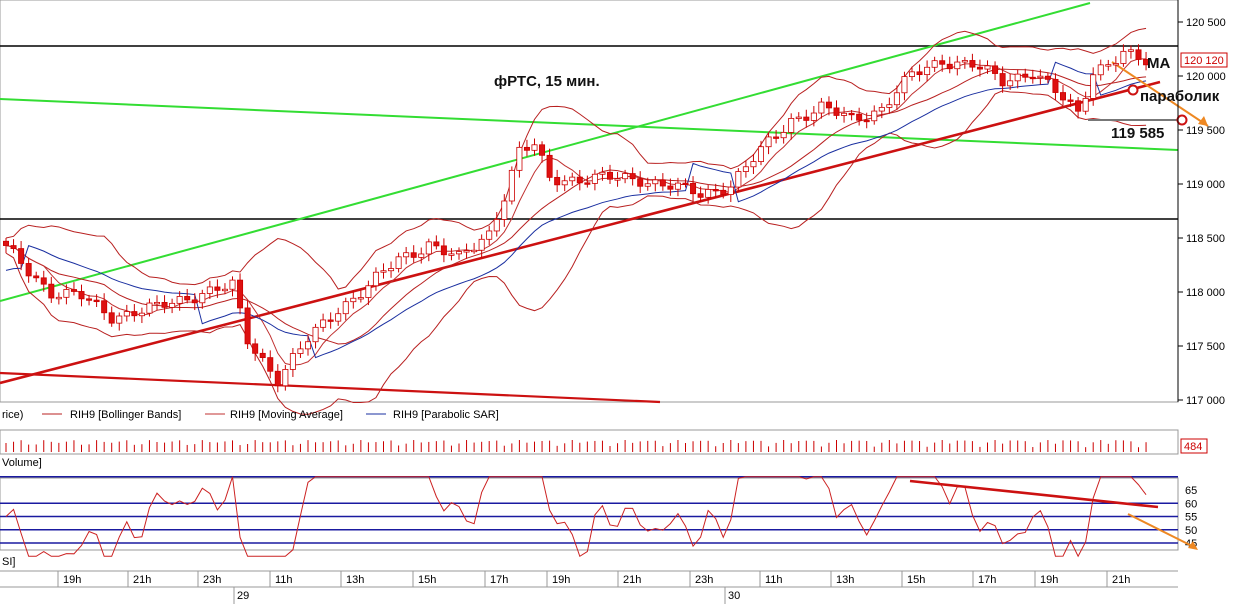 The height and width of the screenshot is (609, 1233). Describe the element at coordinates (1180, 96) in the screenshot. I see `annotation-parabolic: параболик` at that location.